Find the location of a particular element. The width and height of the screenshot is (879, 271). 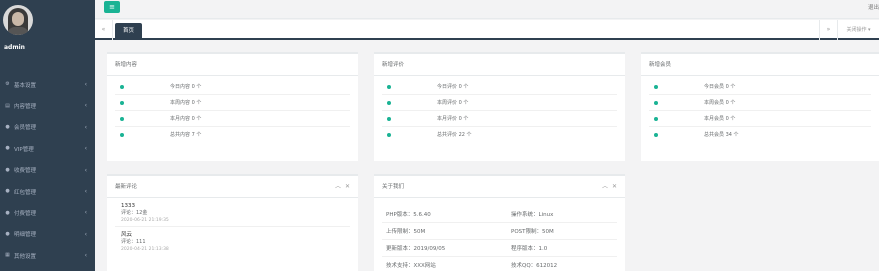

divider is located at coordinates (499, 222).